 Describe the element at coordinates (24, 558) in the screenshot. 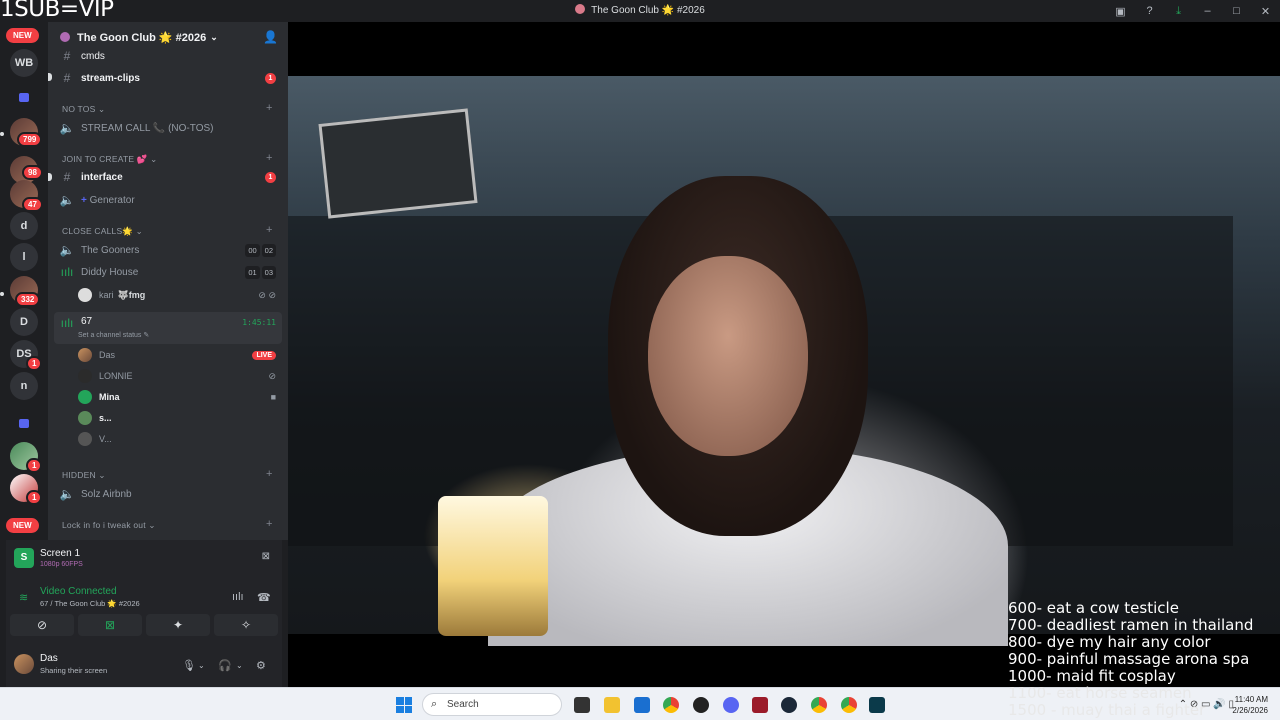

I see `screen-share-icon: S` at that location.